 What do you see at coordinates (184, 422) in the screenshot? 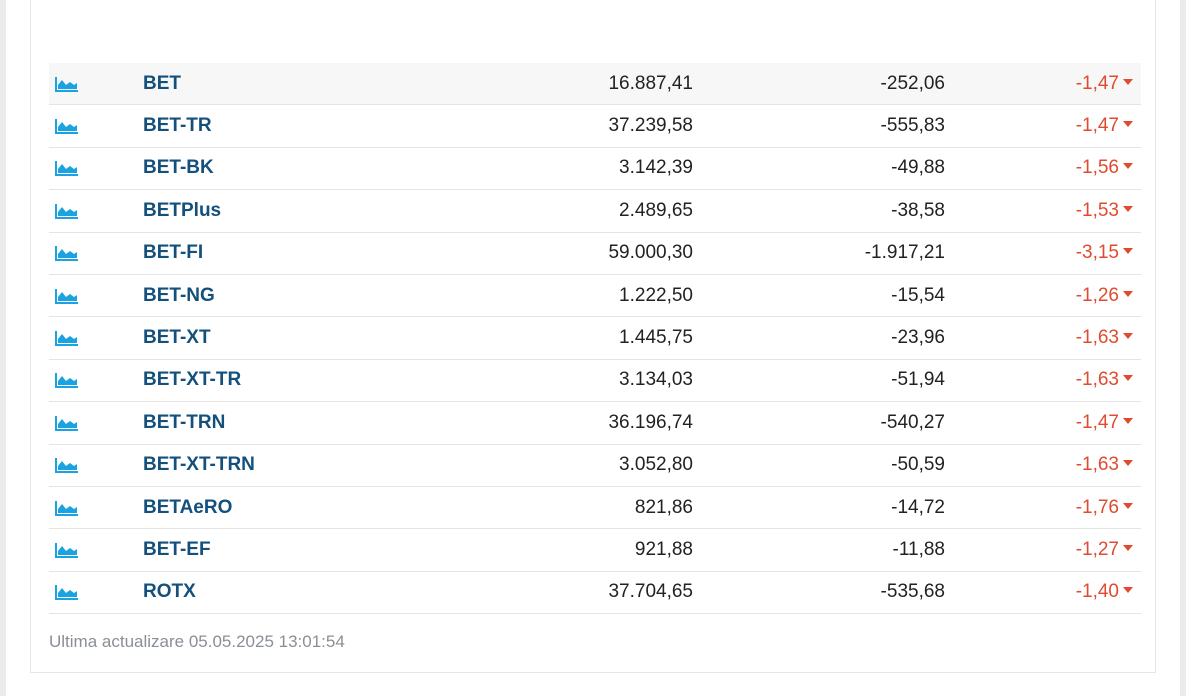
I see `index-name-link: BET-TRN` at bounding box center [184, 422].